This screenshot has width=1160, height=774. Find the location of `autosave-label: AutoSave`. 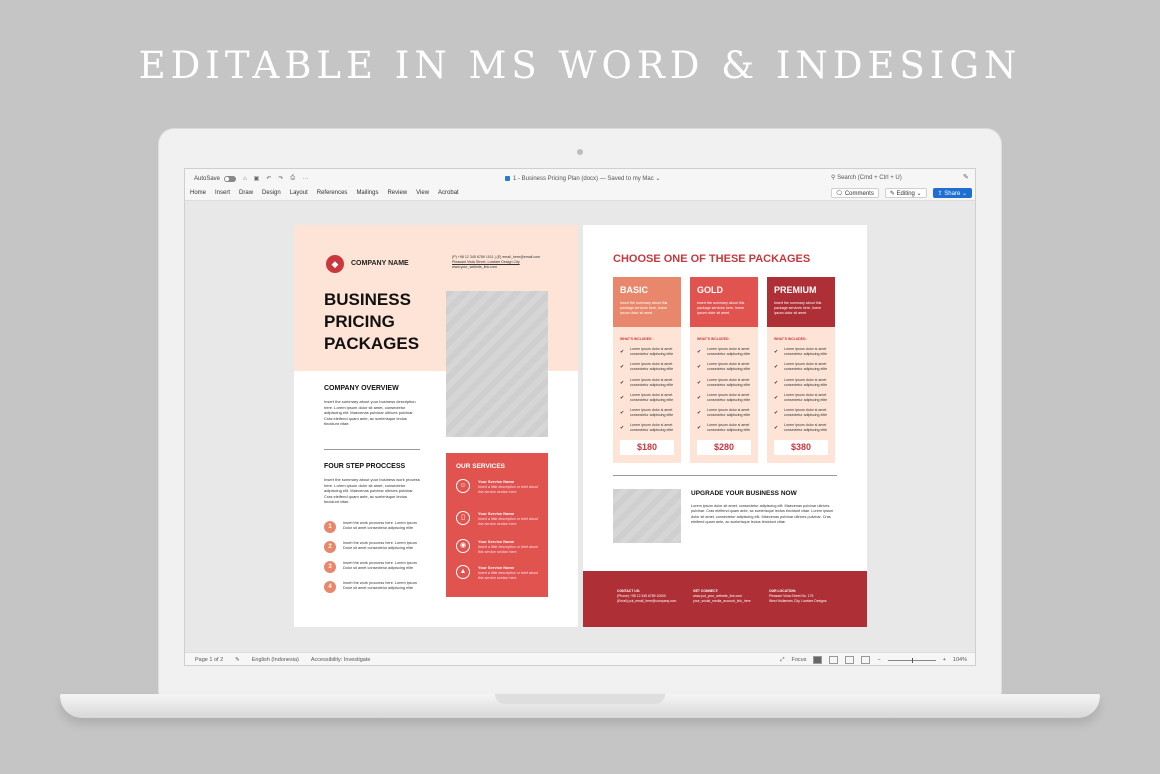

autosave-label: AutoSave is located at coordinates (207, 178).